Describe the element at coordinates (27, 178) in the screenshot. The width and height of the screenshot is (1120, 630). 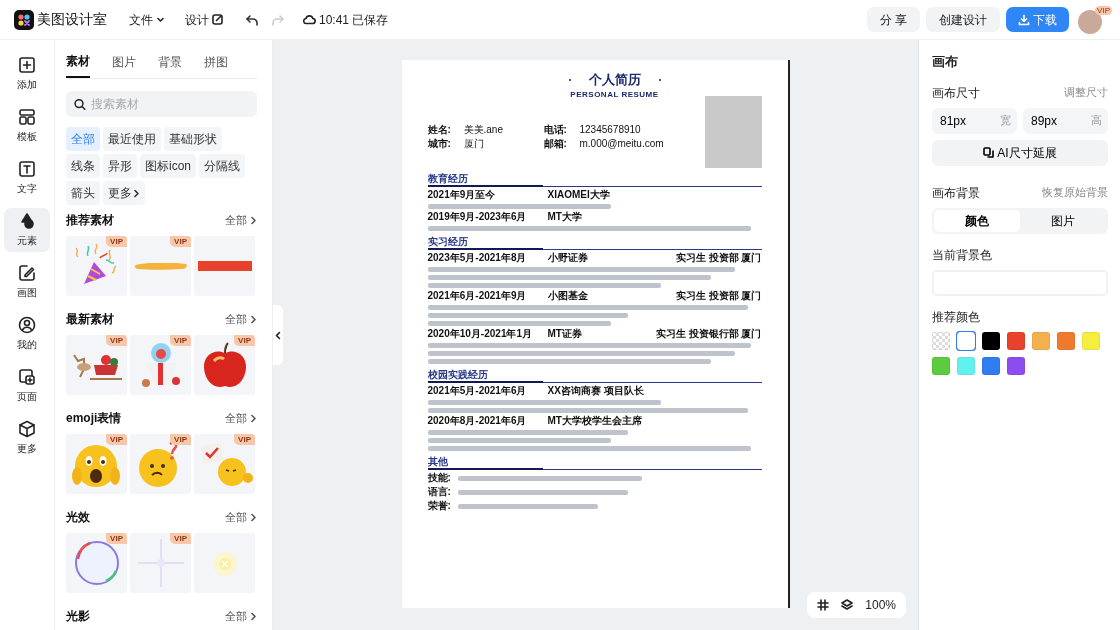
I see `sidebar-item: 文字` at that location.